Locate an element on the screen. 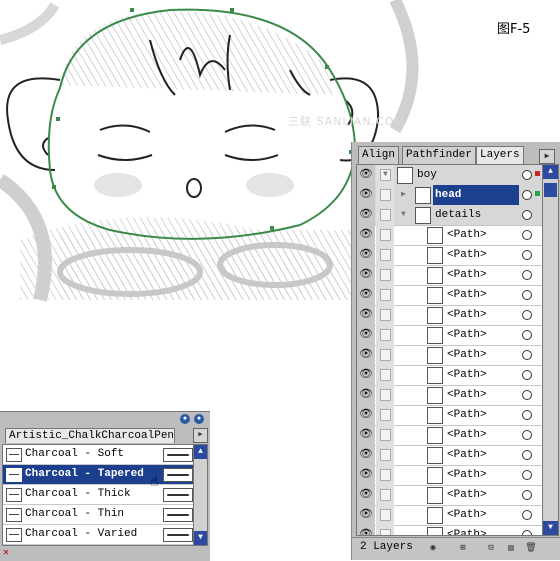  panel-menu-icon: ▶ is located at coordinates (547, 156).